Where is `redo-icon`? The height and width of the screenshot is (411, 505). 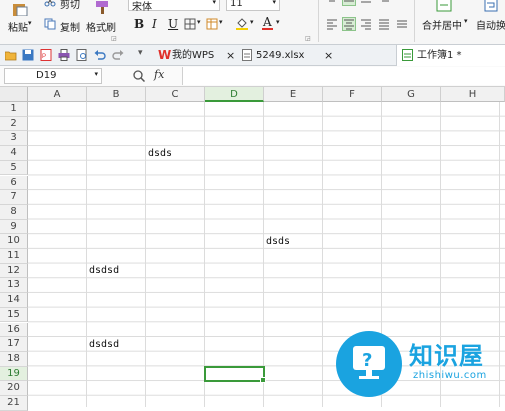 redo-icon is located at coordinates (118, 55).